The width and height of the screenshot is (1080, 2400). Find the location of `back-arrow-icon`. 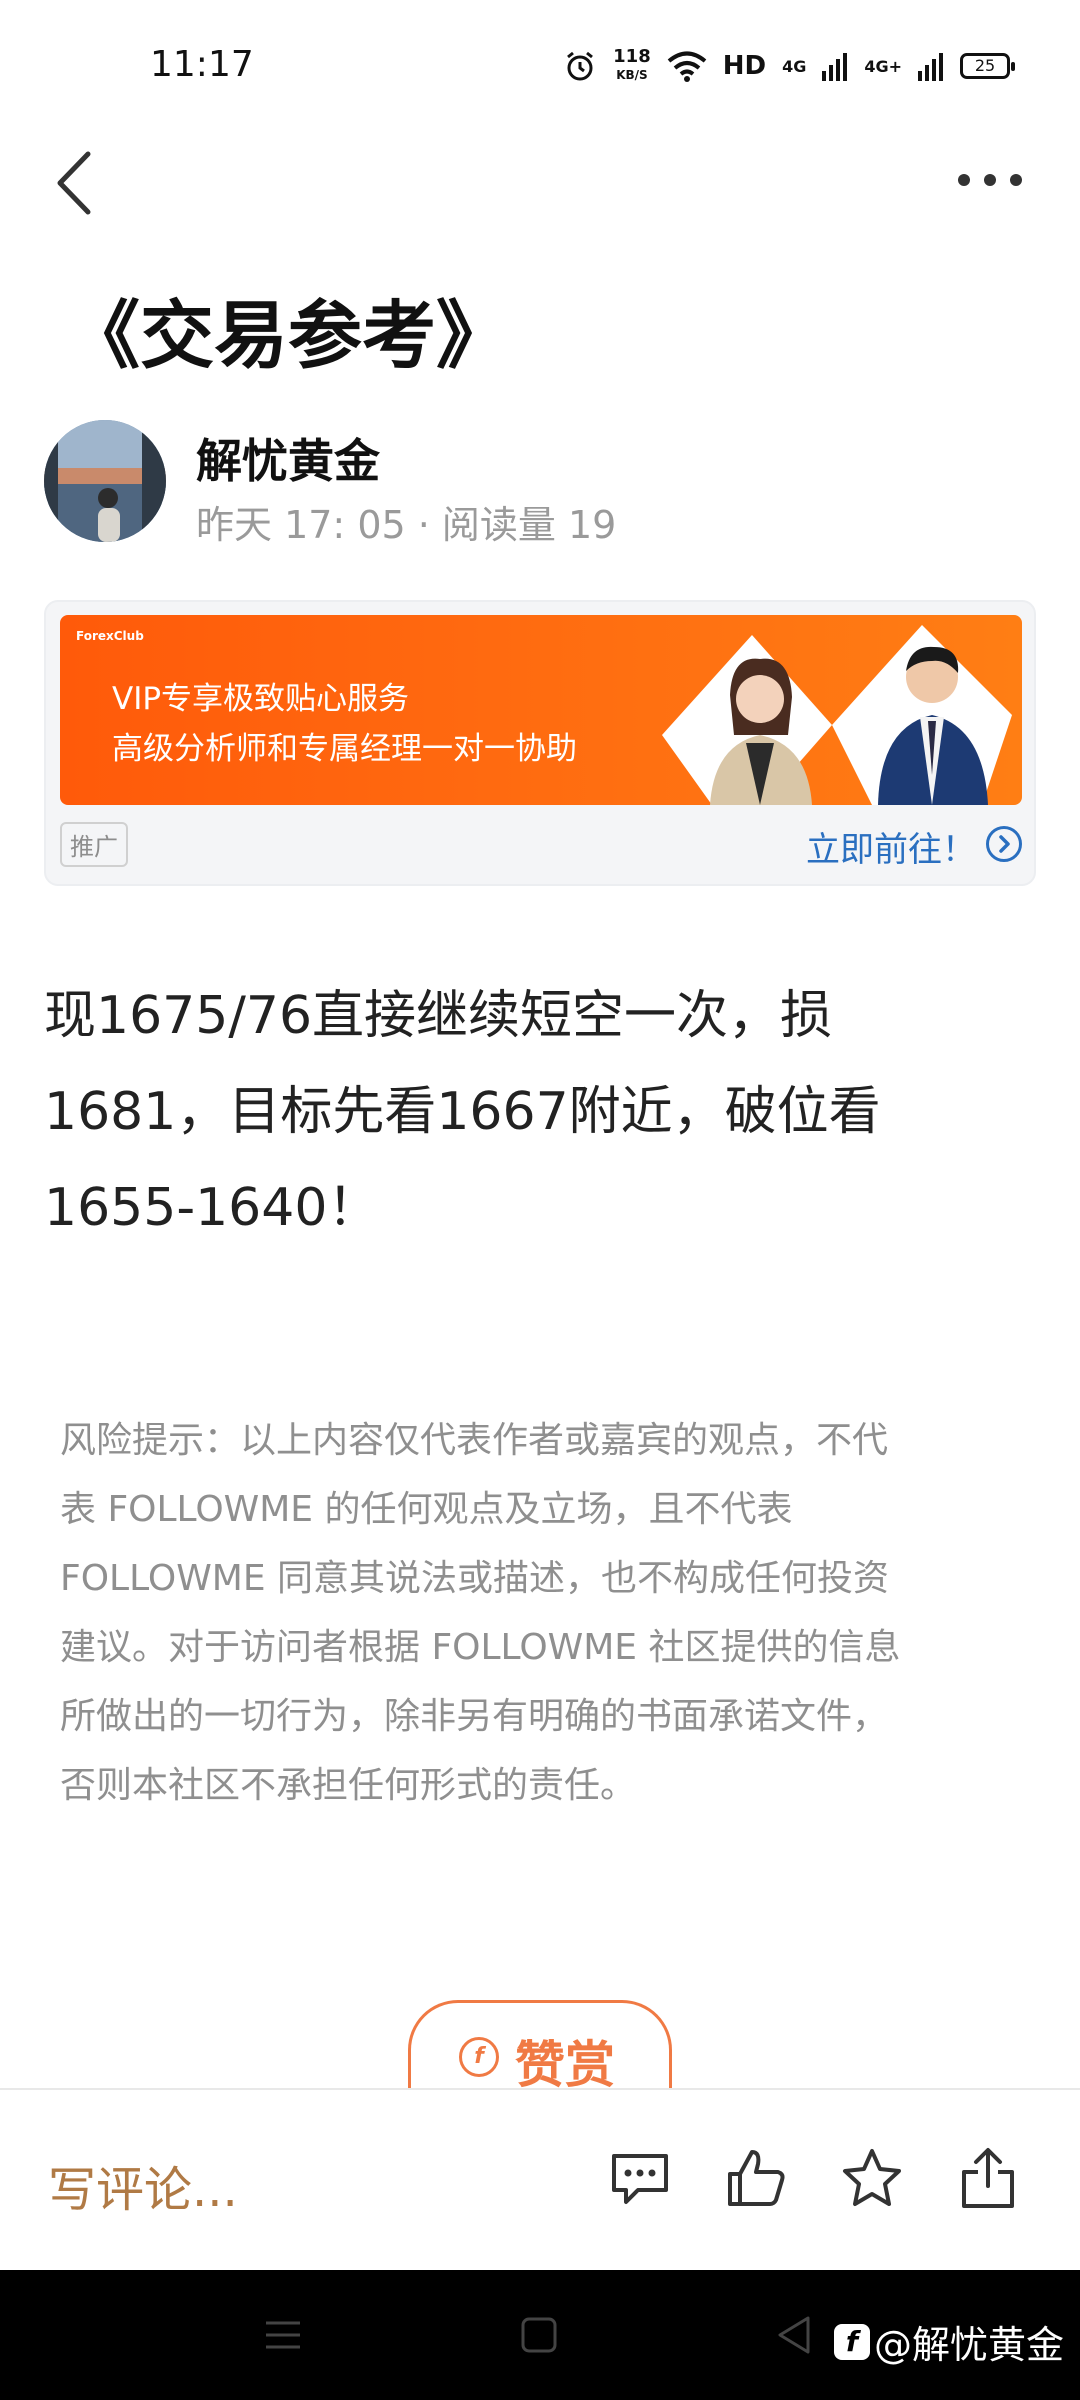

back-arrow-icon is located at coordinates (74, 183).